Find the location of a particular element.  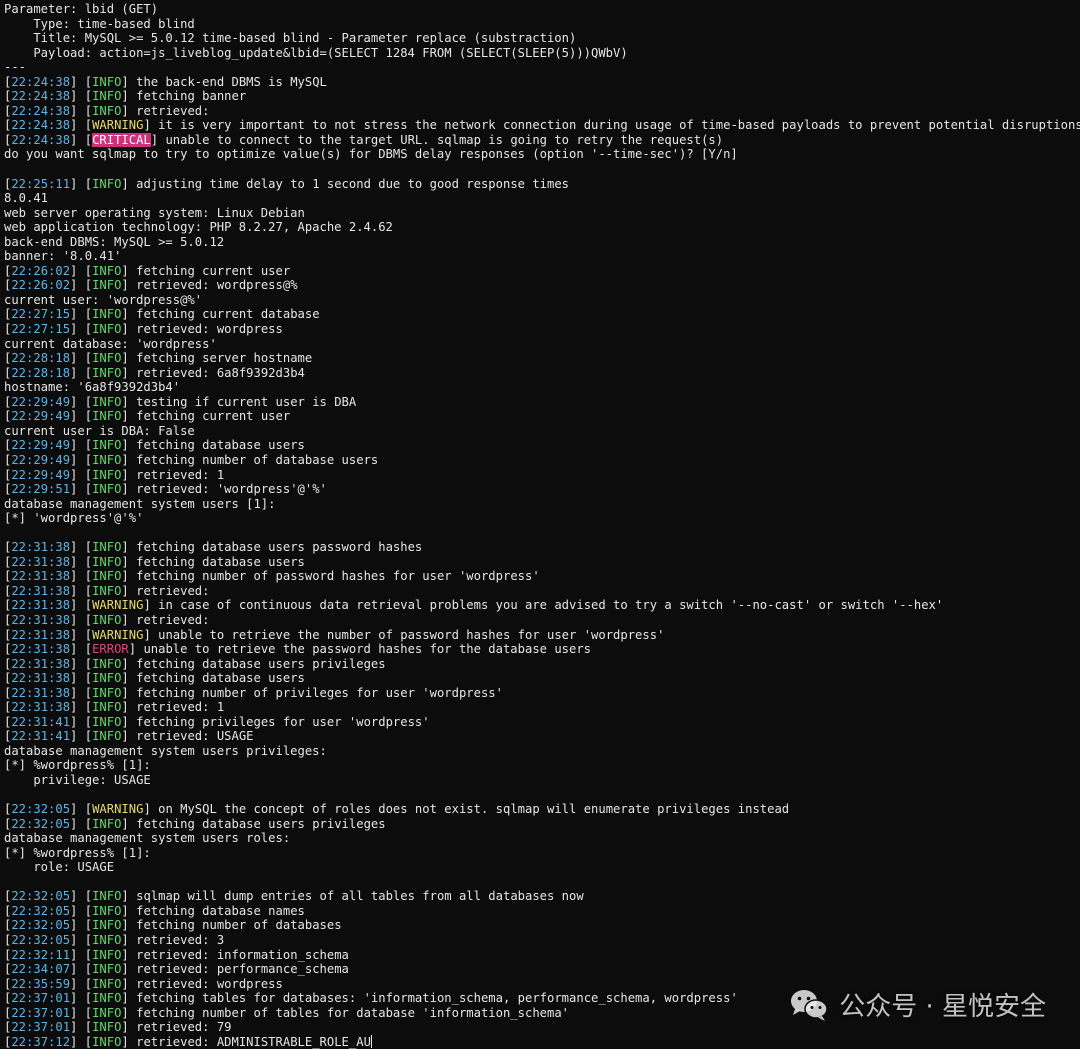

log-message: retrieved: 3 is located at coordinates (180, 940).